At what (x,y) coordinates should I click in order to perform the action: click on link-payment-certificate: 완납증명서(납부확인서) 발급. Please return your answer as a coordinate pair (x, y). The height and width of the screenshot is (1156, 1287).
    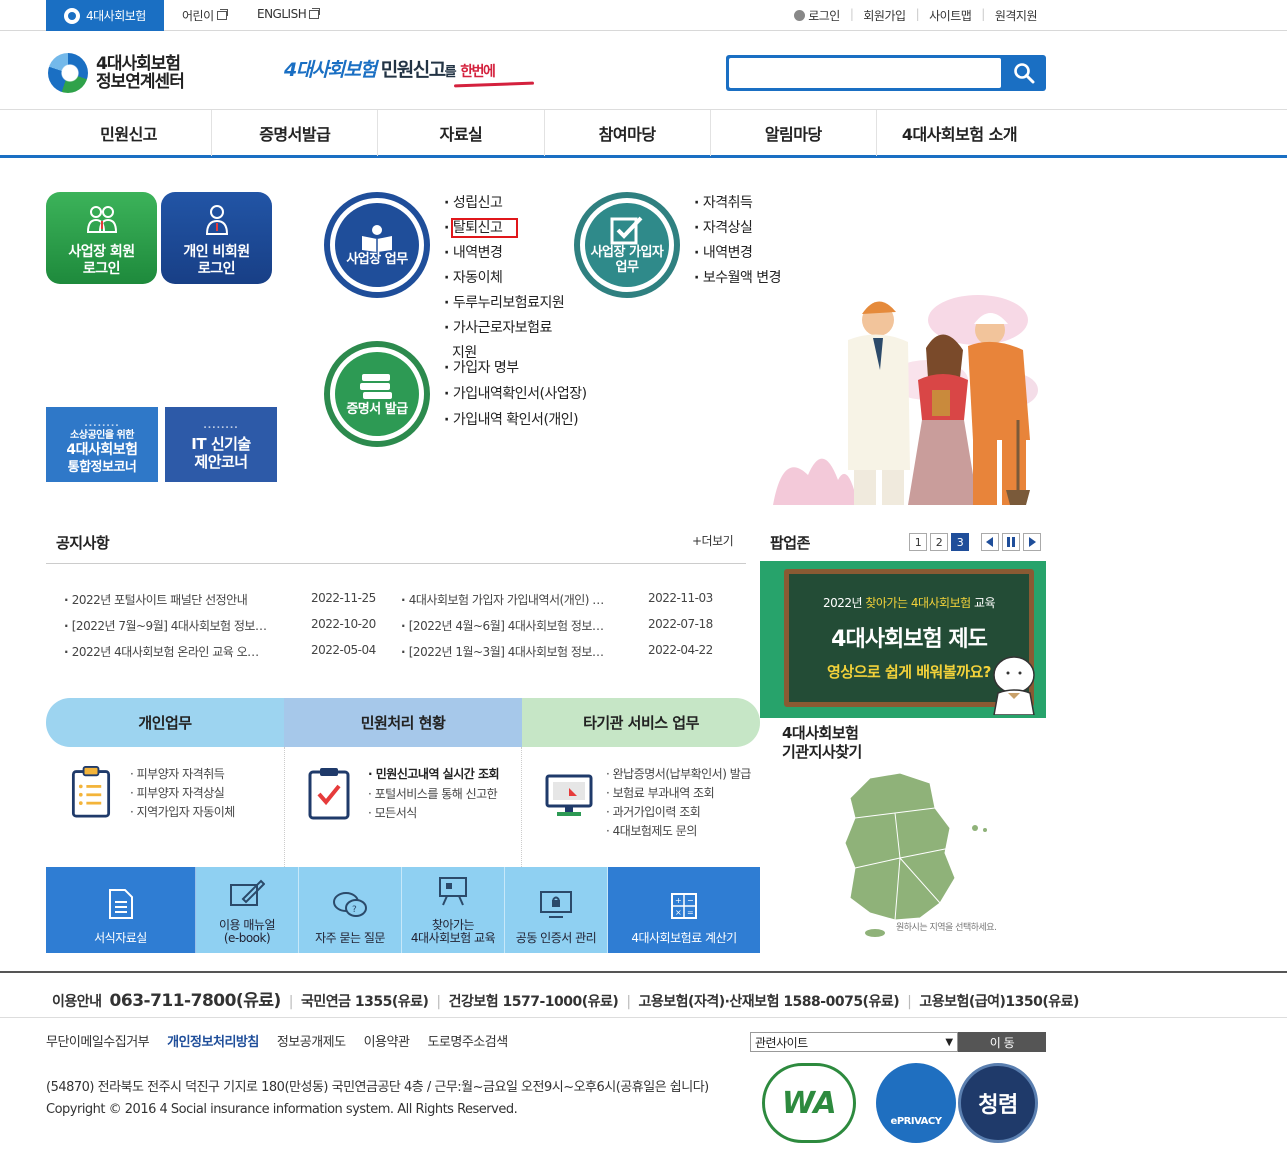
    Looking at the image, I should click on (679, 774).